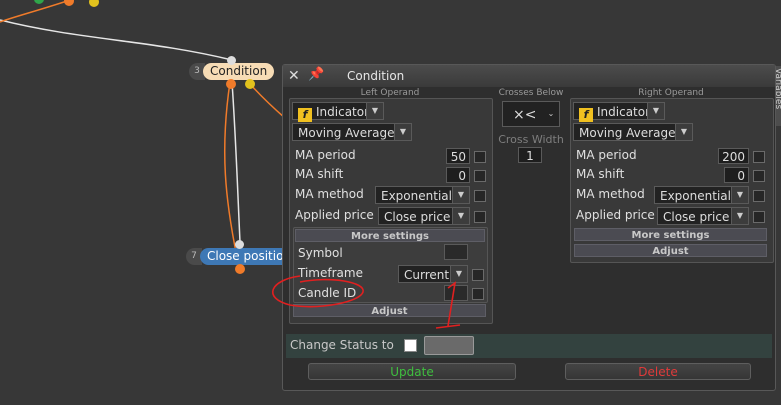  What do you see at coordinates (317, 291) in the screenshot?
I see `annotation-circle` at bounding box center [317, 291].